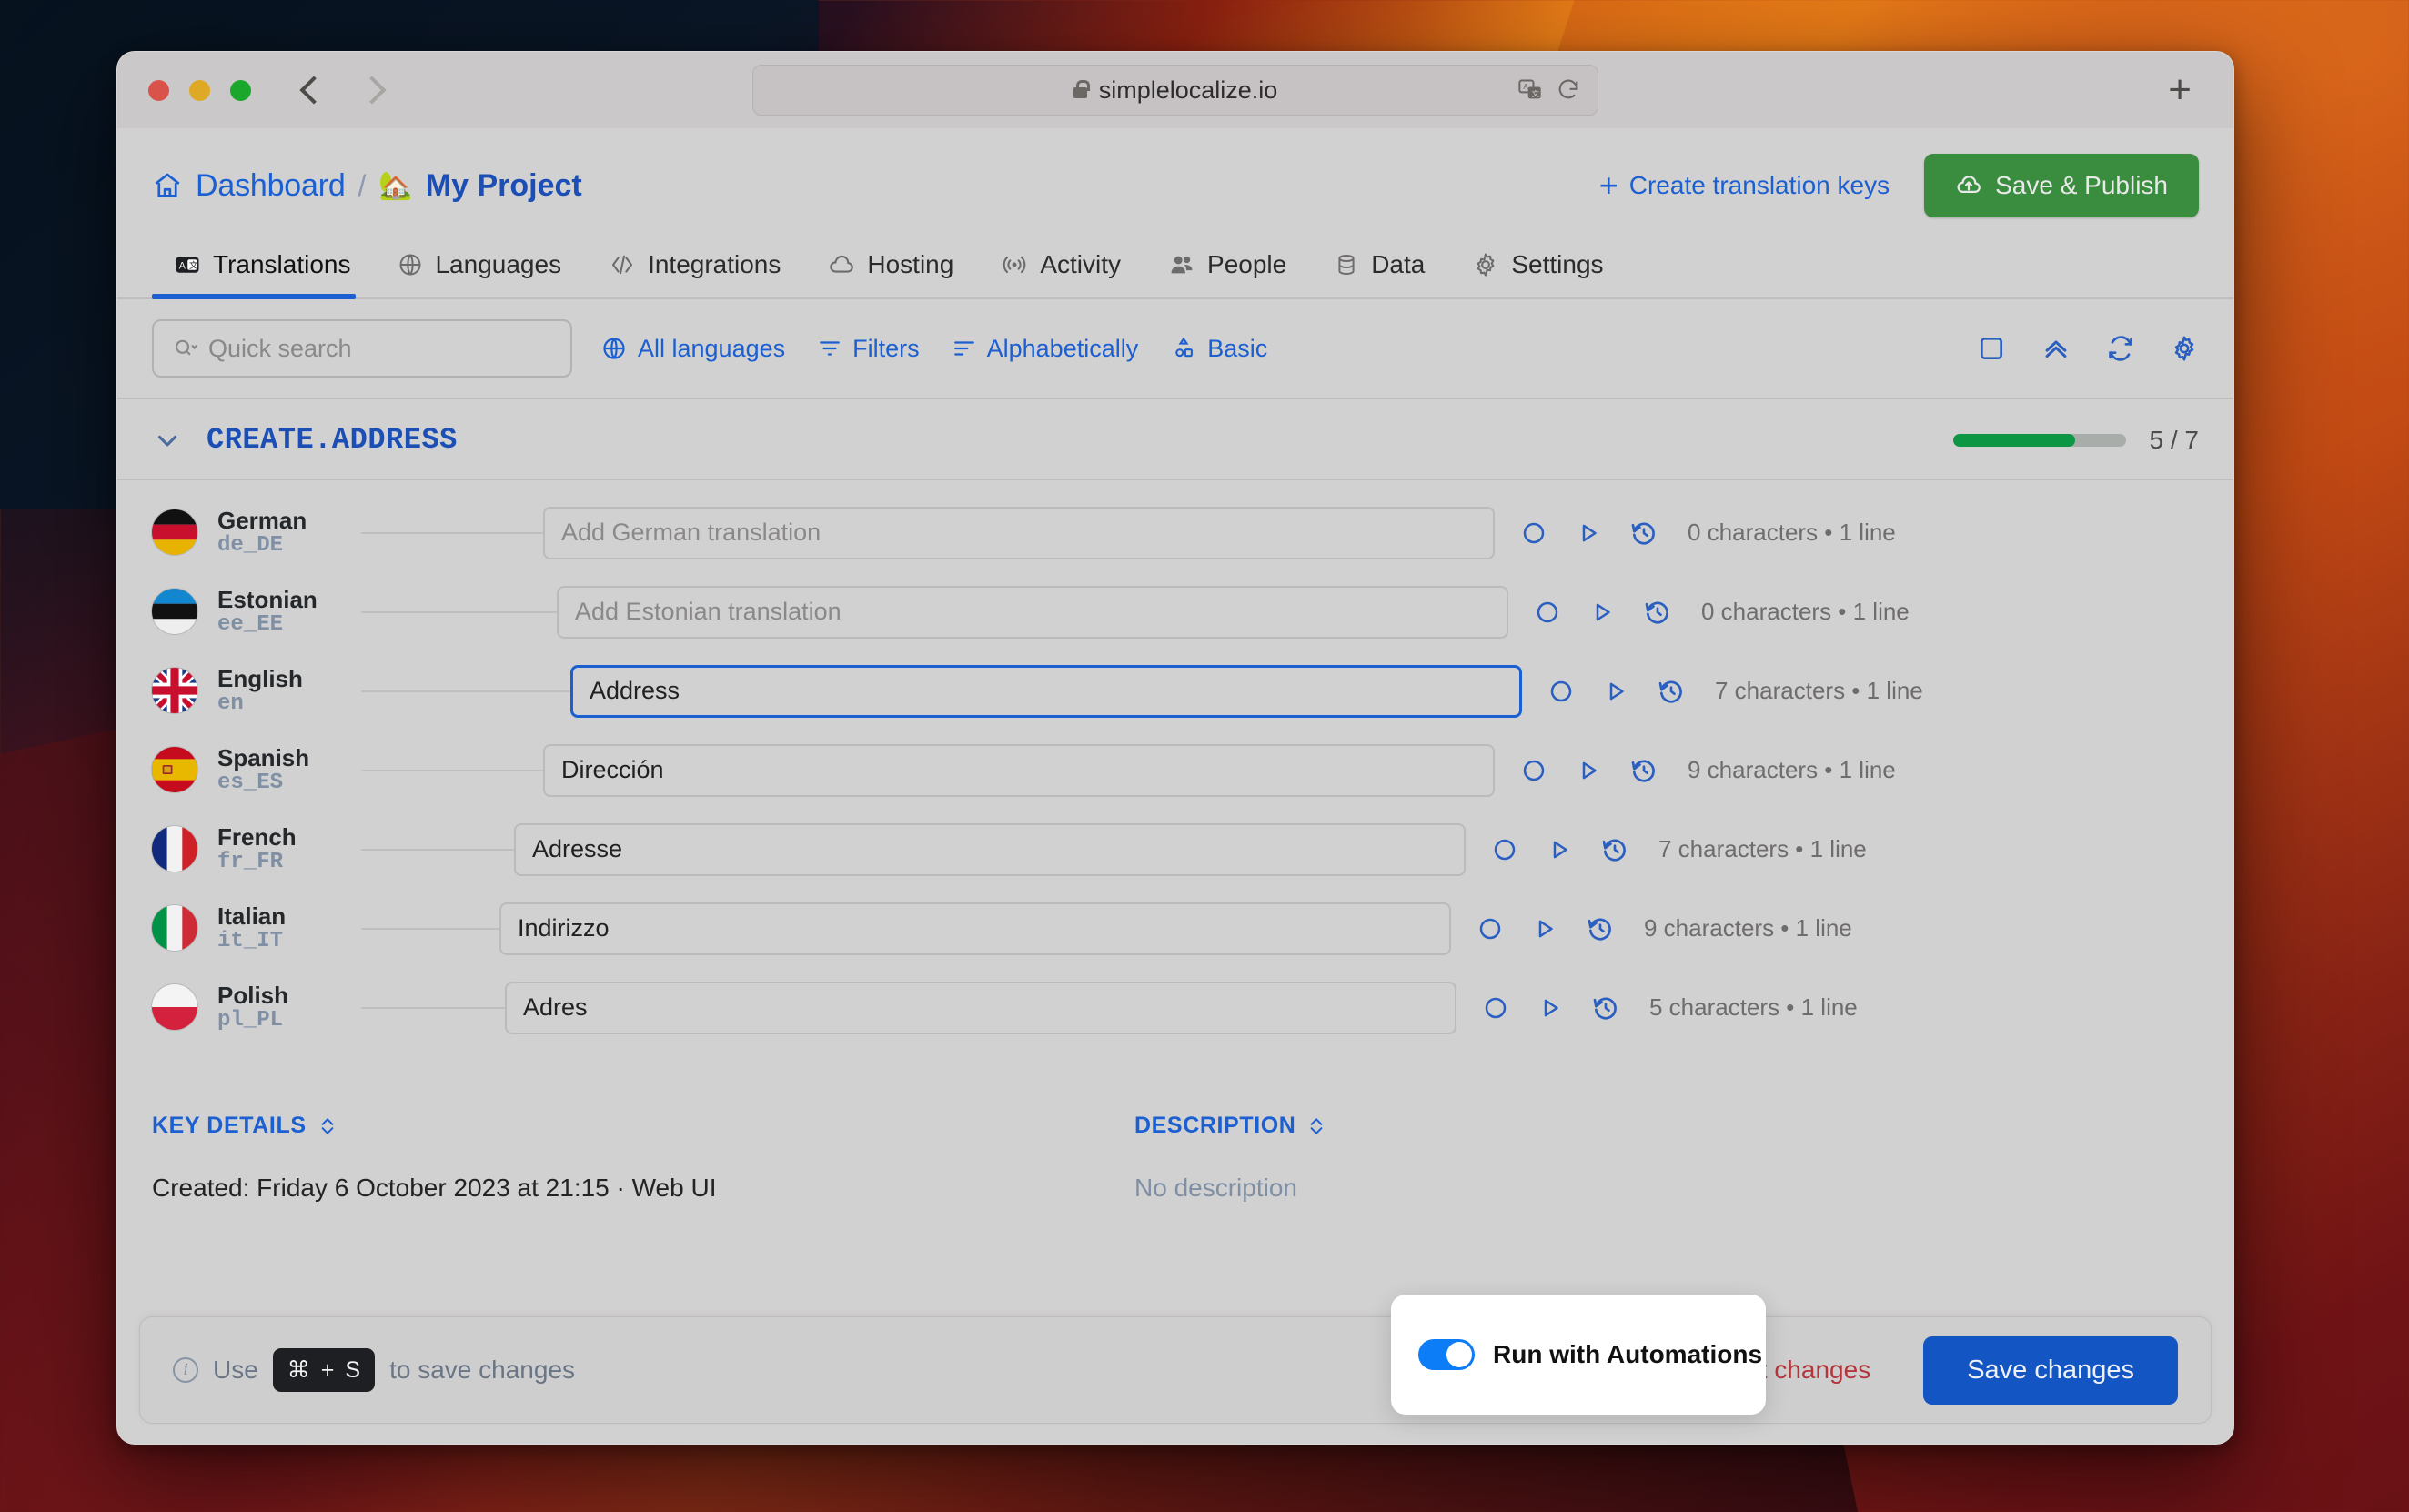  What do you see at coordinates (1539, 271) in the screenshot?
I see `tab-settings: Settings` at bounding box center [1539, 271].